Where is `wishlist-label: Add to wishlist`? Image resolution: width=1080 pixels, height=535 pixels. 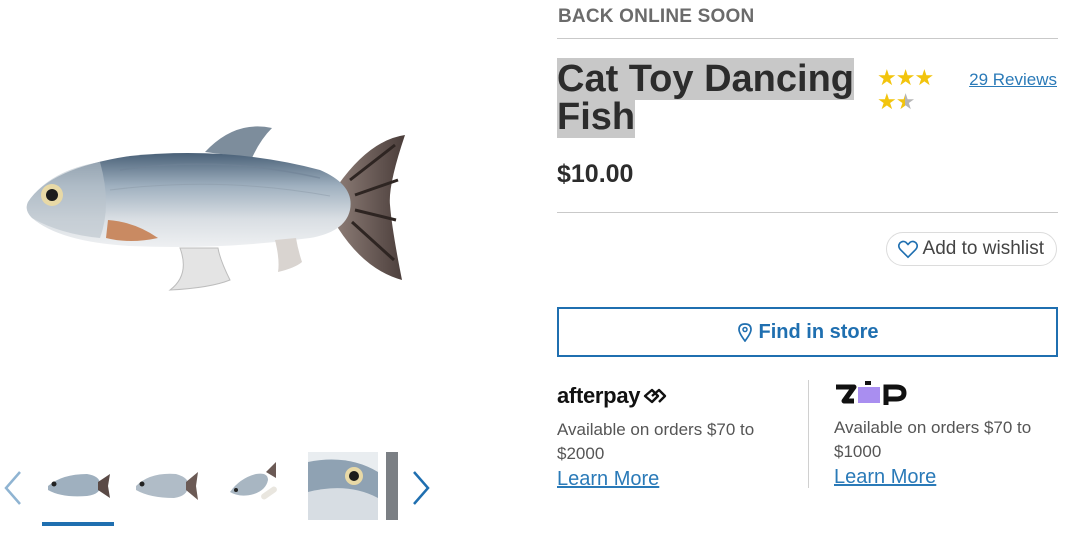 wishlist-label: Add to wishlist is located at coordinates (983, 248).